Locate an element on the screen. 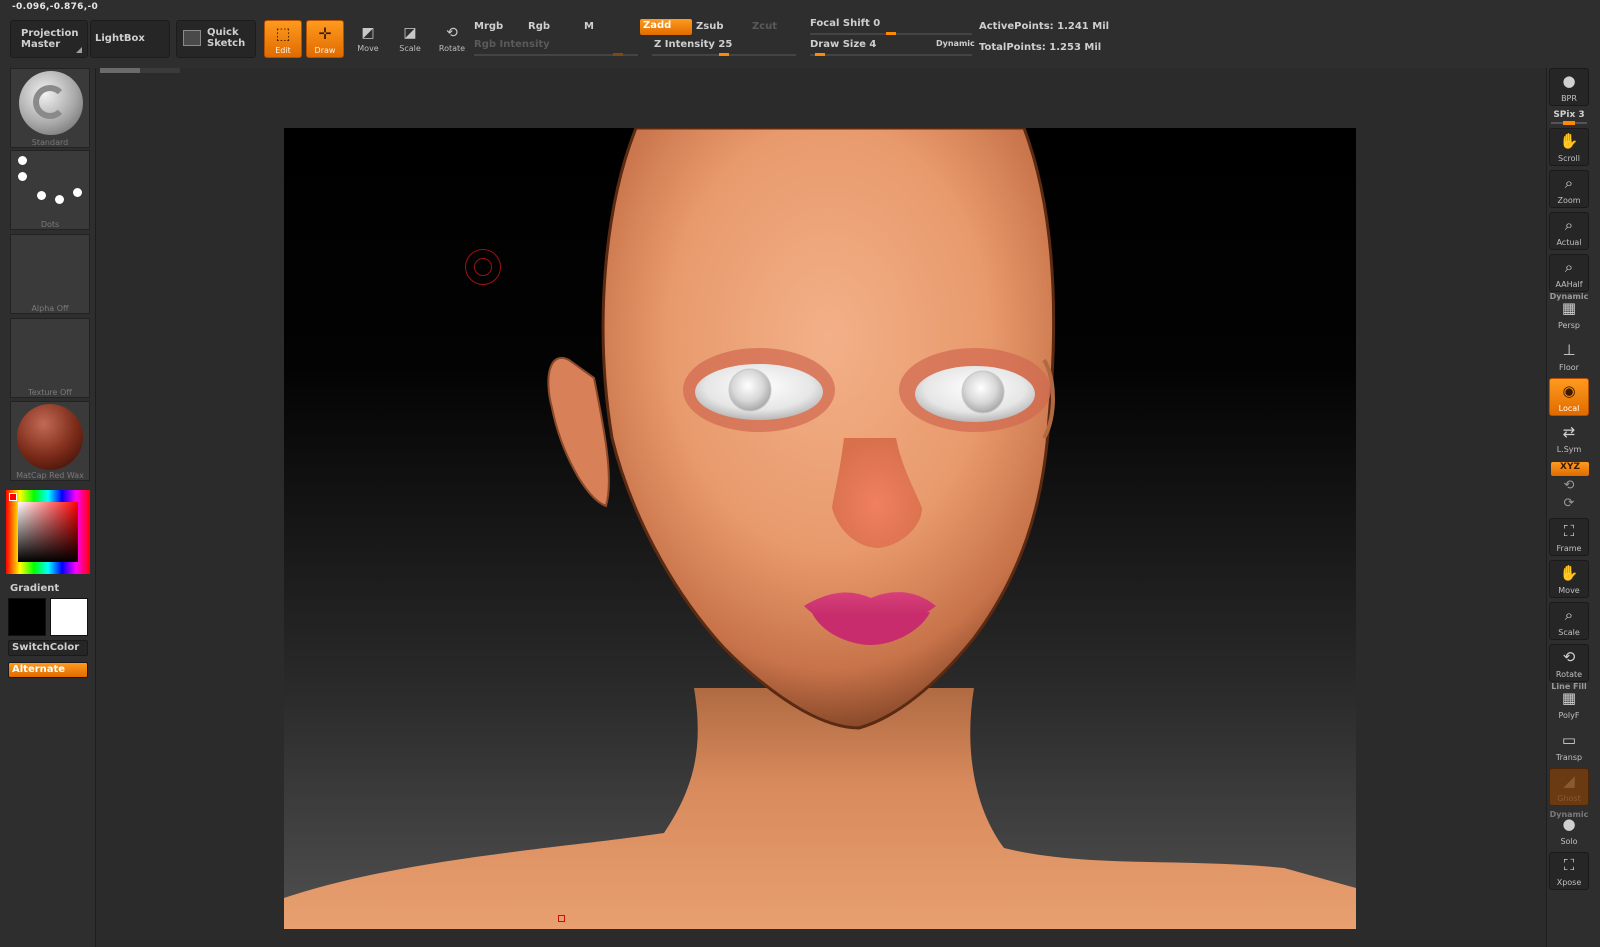 The height and width of the screenshot is (947, 1600). symmetry-arrows-icon: ⇄ is located at coordinates (1569, 432).